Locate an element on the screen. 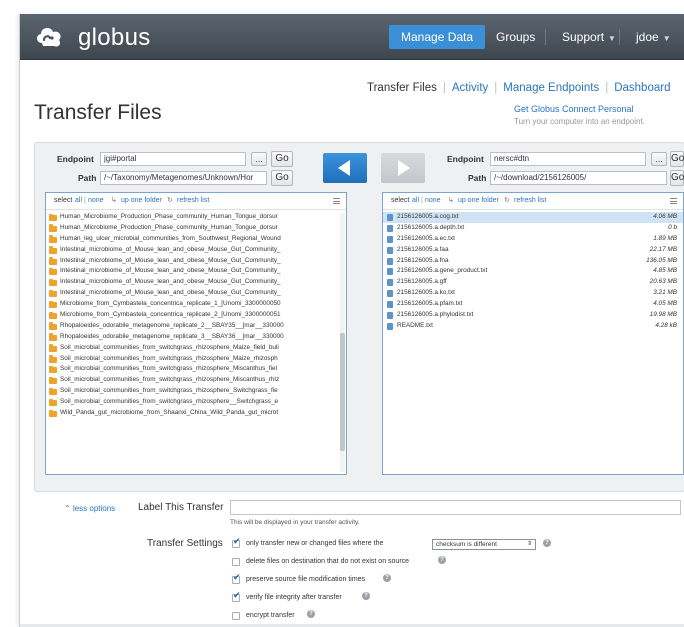 This screenshot has height=627, width=684. left-endpoint-go-button: Go is located at coordinates (282, 159).